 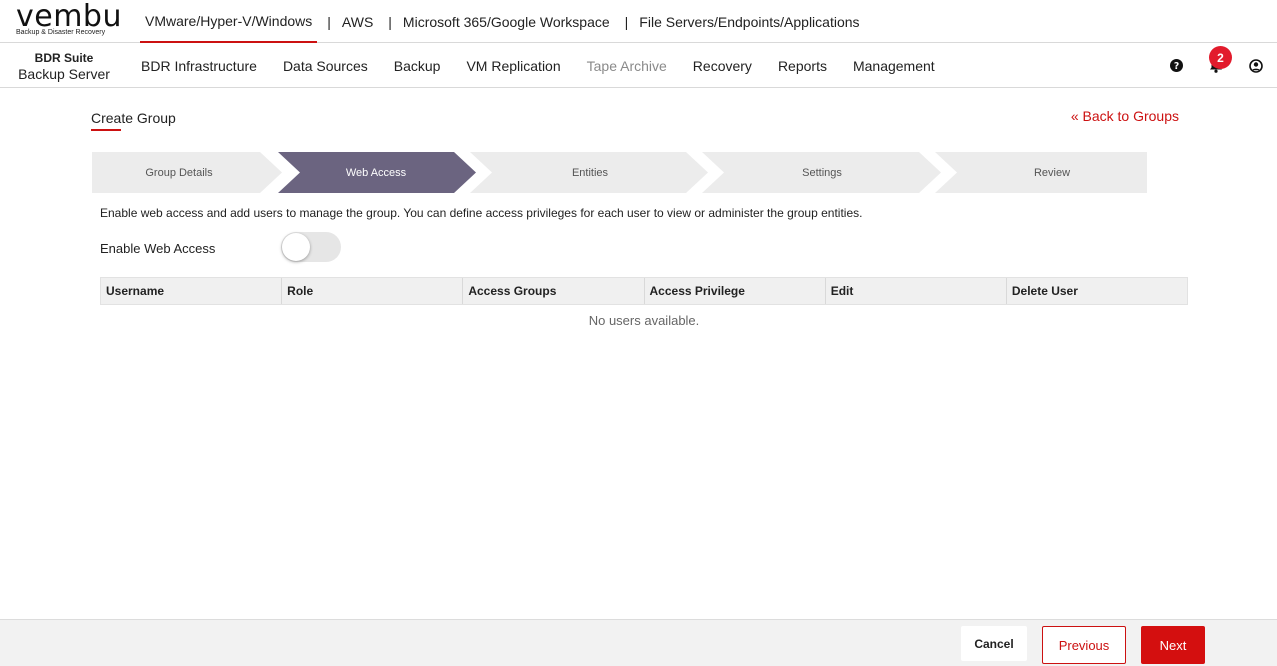 What do you see at coordinates (64, 58) in the screenshot?
I see `suite-line1: BDR Suite` at bounding box center [64, 58].